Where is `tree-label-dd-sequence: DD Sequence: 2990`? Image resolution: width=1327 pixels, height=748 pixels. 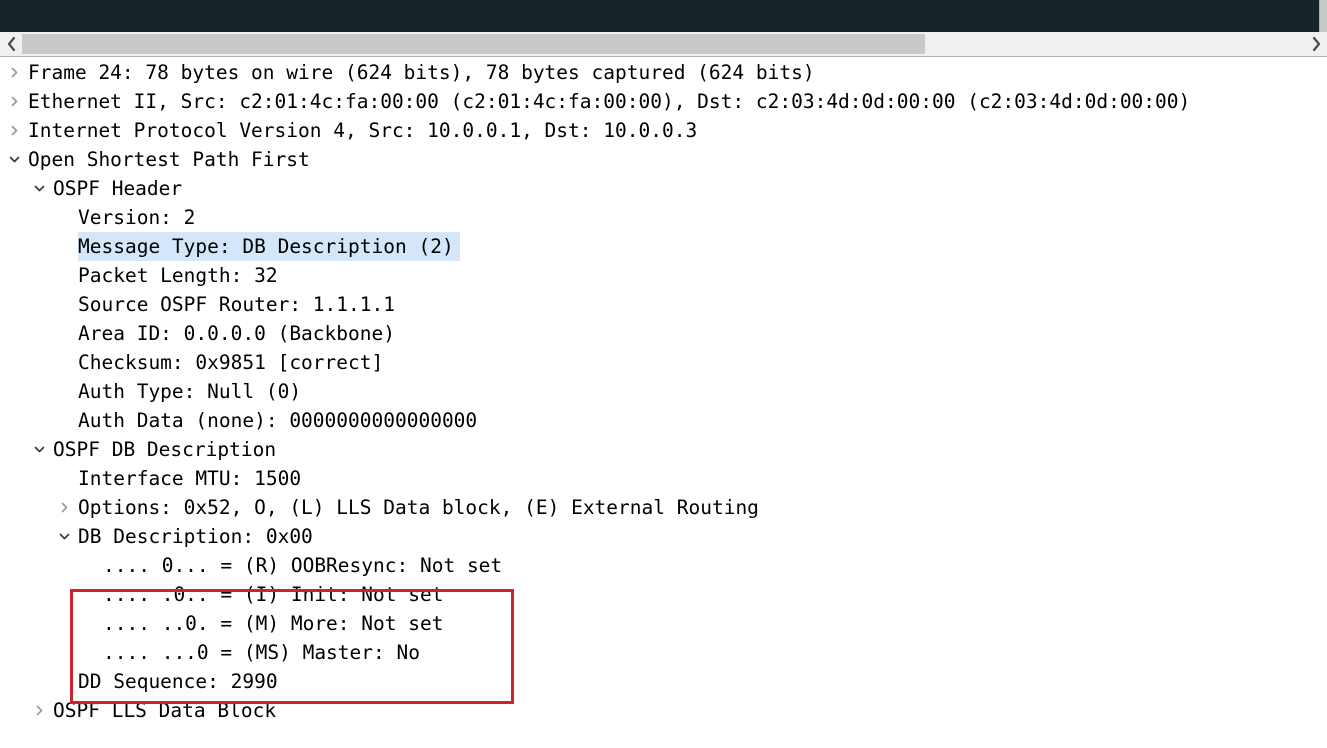 tree-label-dd-sequence: DD Sequence: 2990 is located at coordinates (178, 681).